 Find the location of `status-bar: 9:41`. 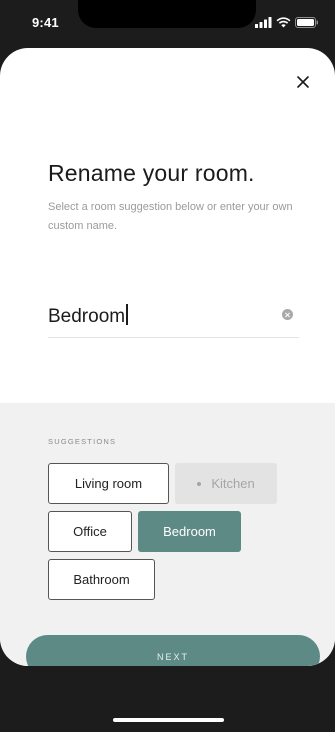

status-bar: 9:41 is located at coordinates (167, 22).